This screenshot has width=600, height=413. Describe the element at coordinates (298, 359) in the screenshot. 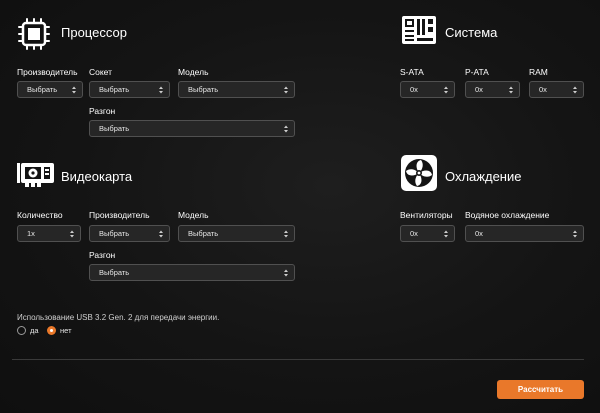

I see `section-divider` at that location.